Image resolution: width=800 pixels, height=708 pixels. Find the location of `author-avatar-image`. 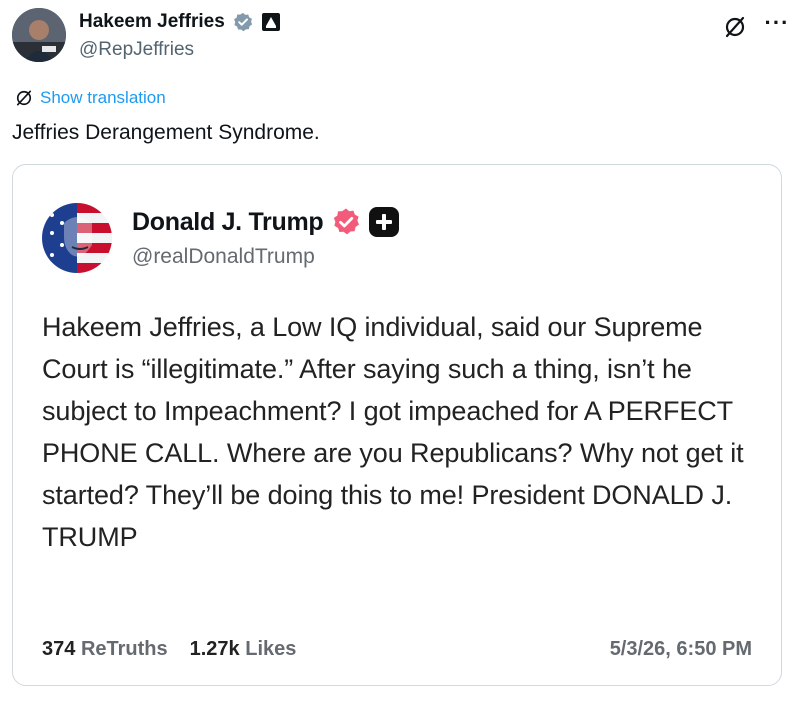

author-avatar-image is located at coordinates (39, 35).